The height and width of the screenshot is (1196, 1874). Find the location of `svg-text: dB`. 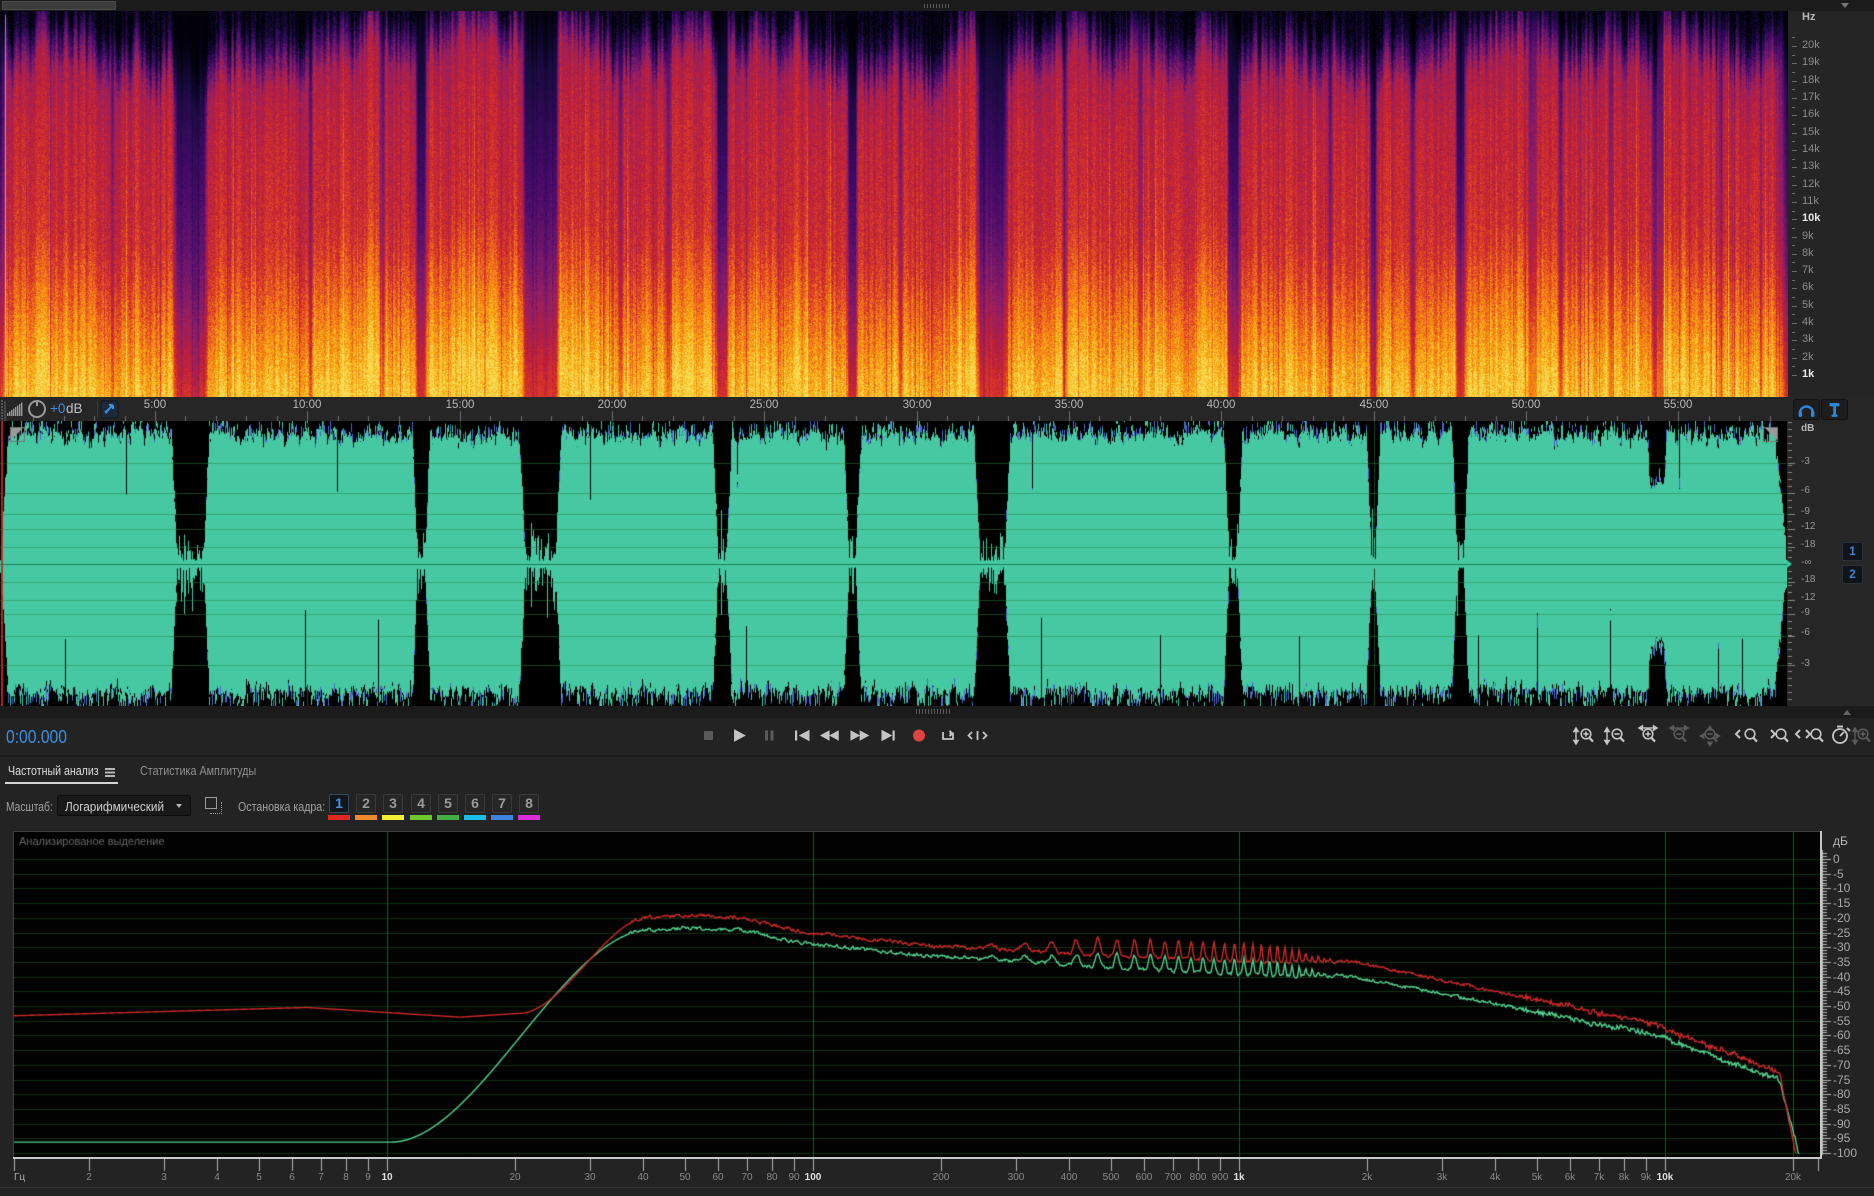

svg-text: dB is located at coordinates (74, 408).